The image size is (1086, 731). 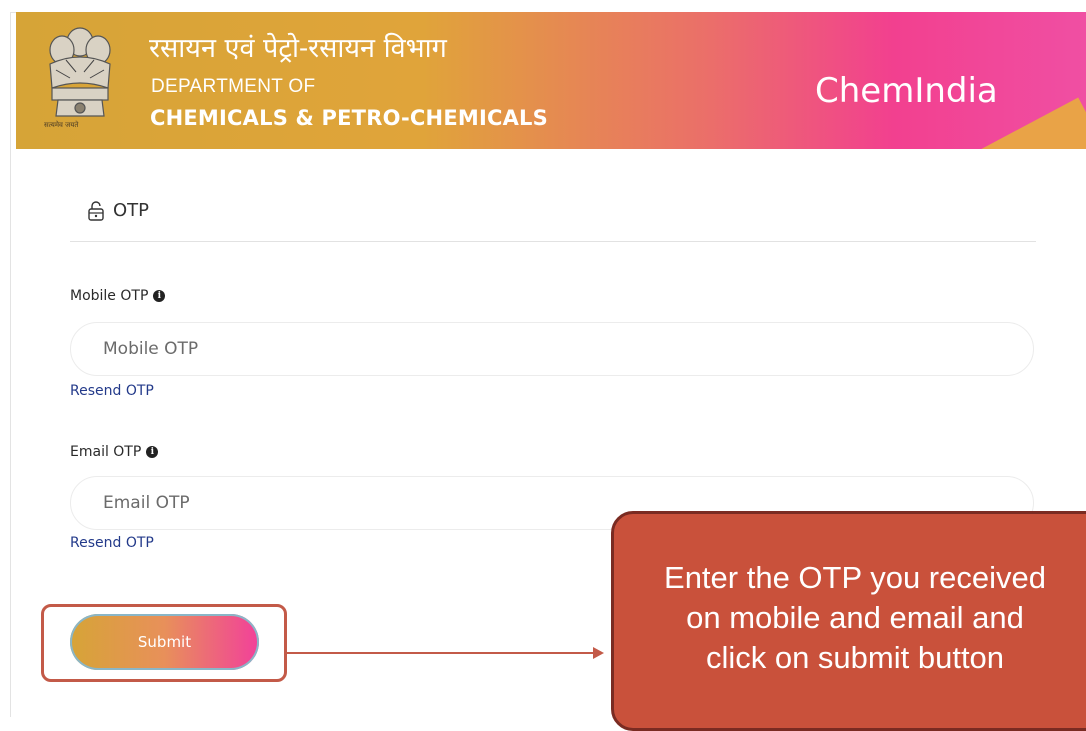 I want to click on resend-email-otp-link: Resend OTP, so click(x=112, y=543).